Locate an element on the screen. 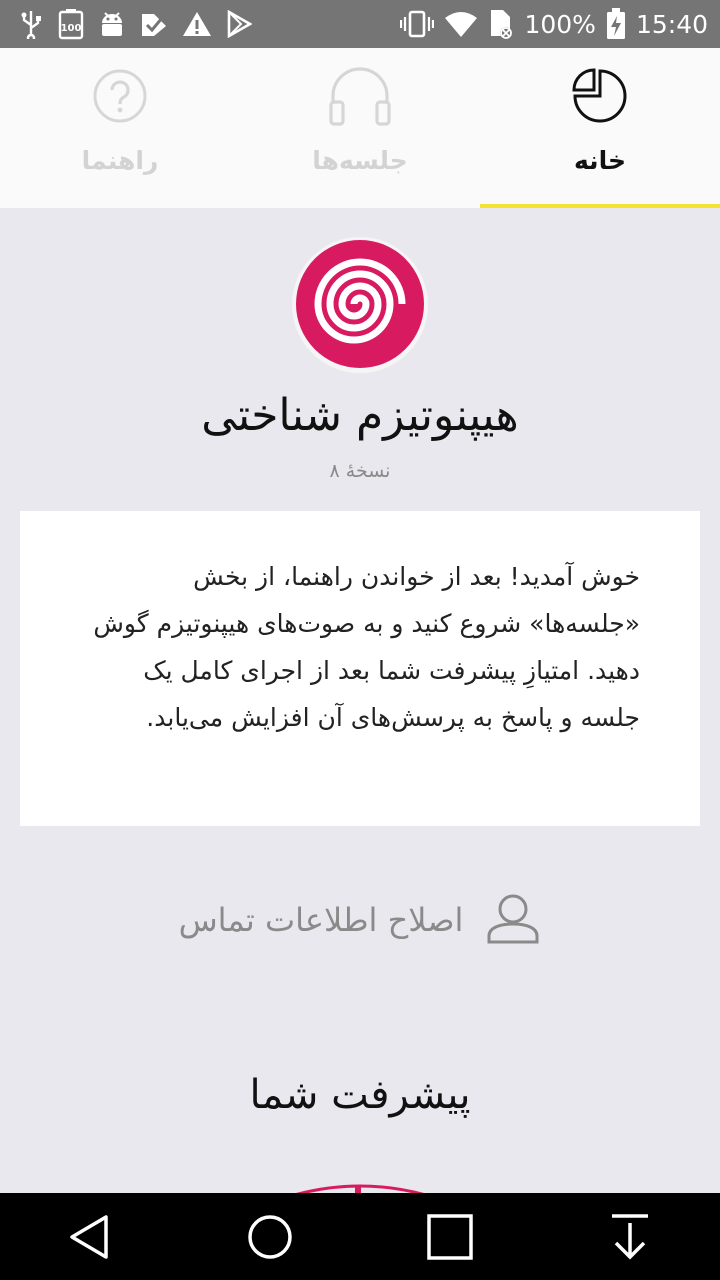 The width and height of the screenshot is (720, 1280). battery-100-icon: 100 is located at coordinates (71, 24).